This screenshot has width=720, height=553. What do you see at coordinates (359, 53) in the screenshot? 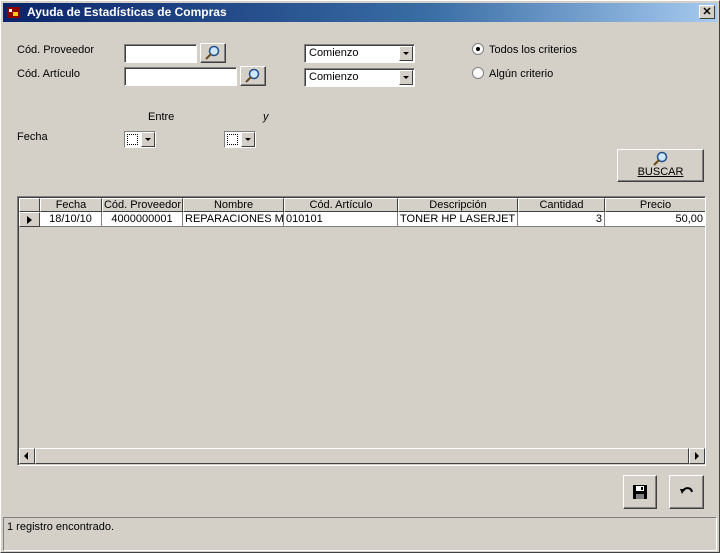
I see `proveedor-match-select: Comienzo` at bounding box center [359, 53].